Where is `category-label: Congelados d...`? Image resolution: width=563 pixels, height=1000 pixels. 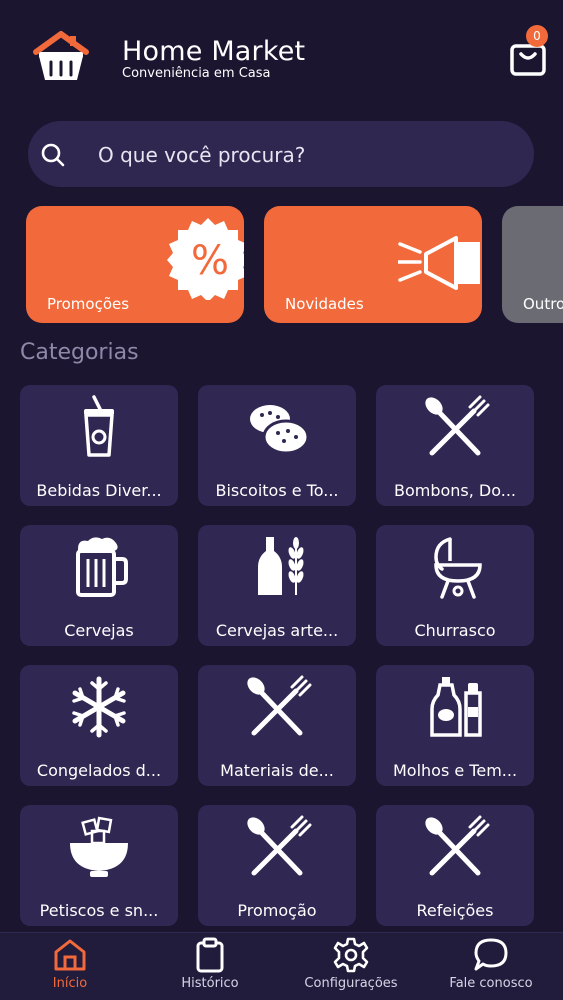
category-label: Congelados d... is located at coordinates (99, 770).